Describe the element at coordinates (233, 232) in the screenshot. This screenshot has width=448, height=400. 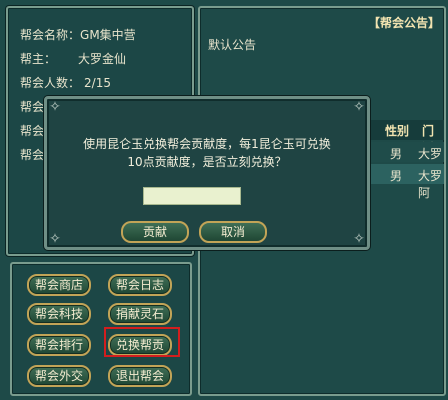
I see `cancel-button: 取消` at that location.